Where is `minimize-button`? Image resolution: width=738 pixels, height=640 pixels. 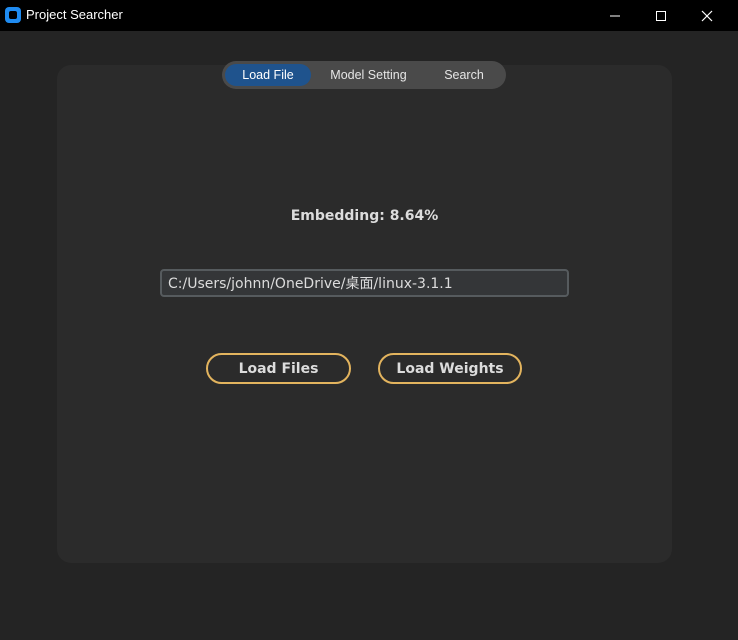
minimize-button is located at coordinates (615, 15).